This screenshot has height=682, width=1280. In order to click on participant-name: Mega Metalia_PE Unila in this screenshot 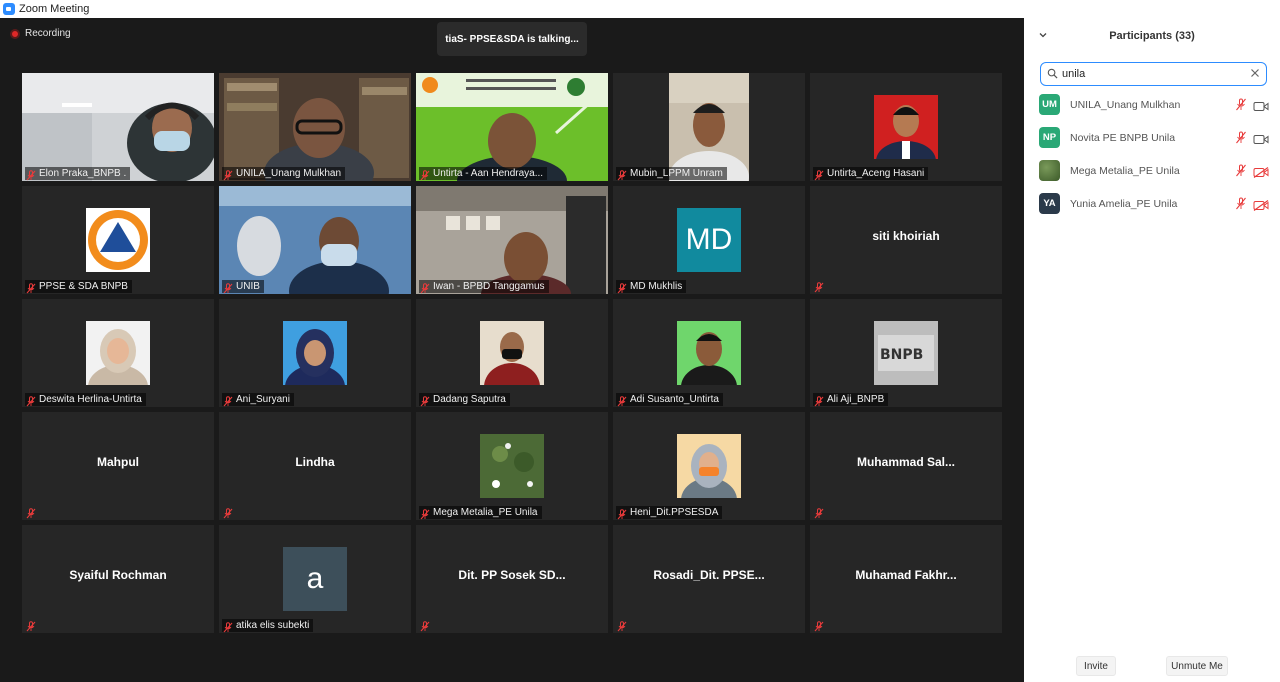, I will do `click(1125, 171)`.